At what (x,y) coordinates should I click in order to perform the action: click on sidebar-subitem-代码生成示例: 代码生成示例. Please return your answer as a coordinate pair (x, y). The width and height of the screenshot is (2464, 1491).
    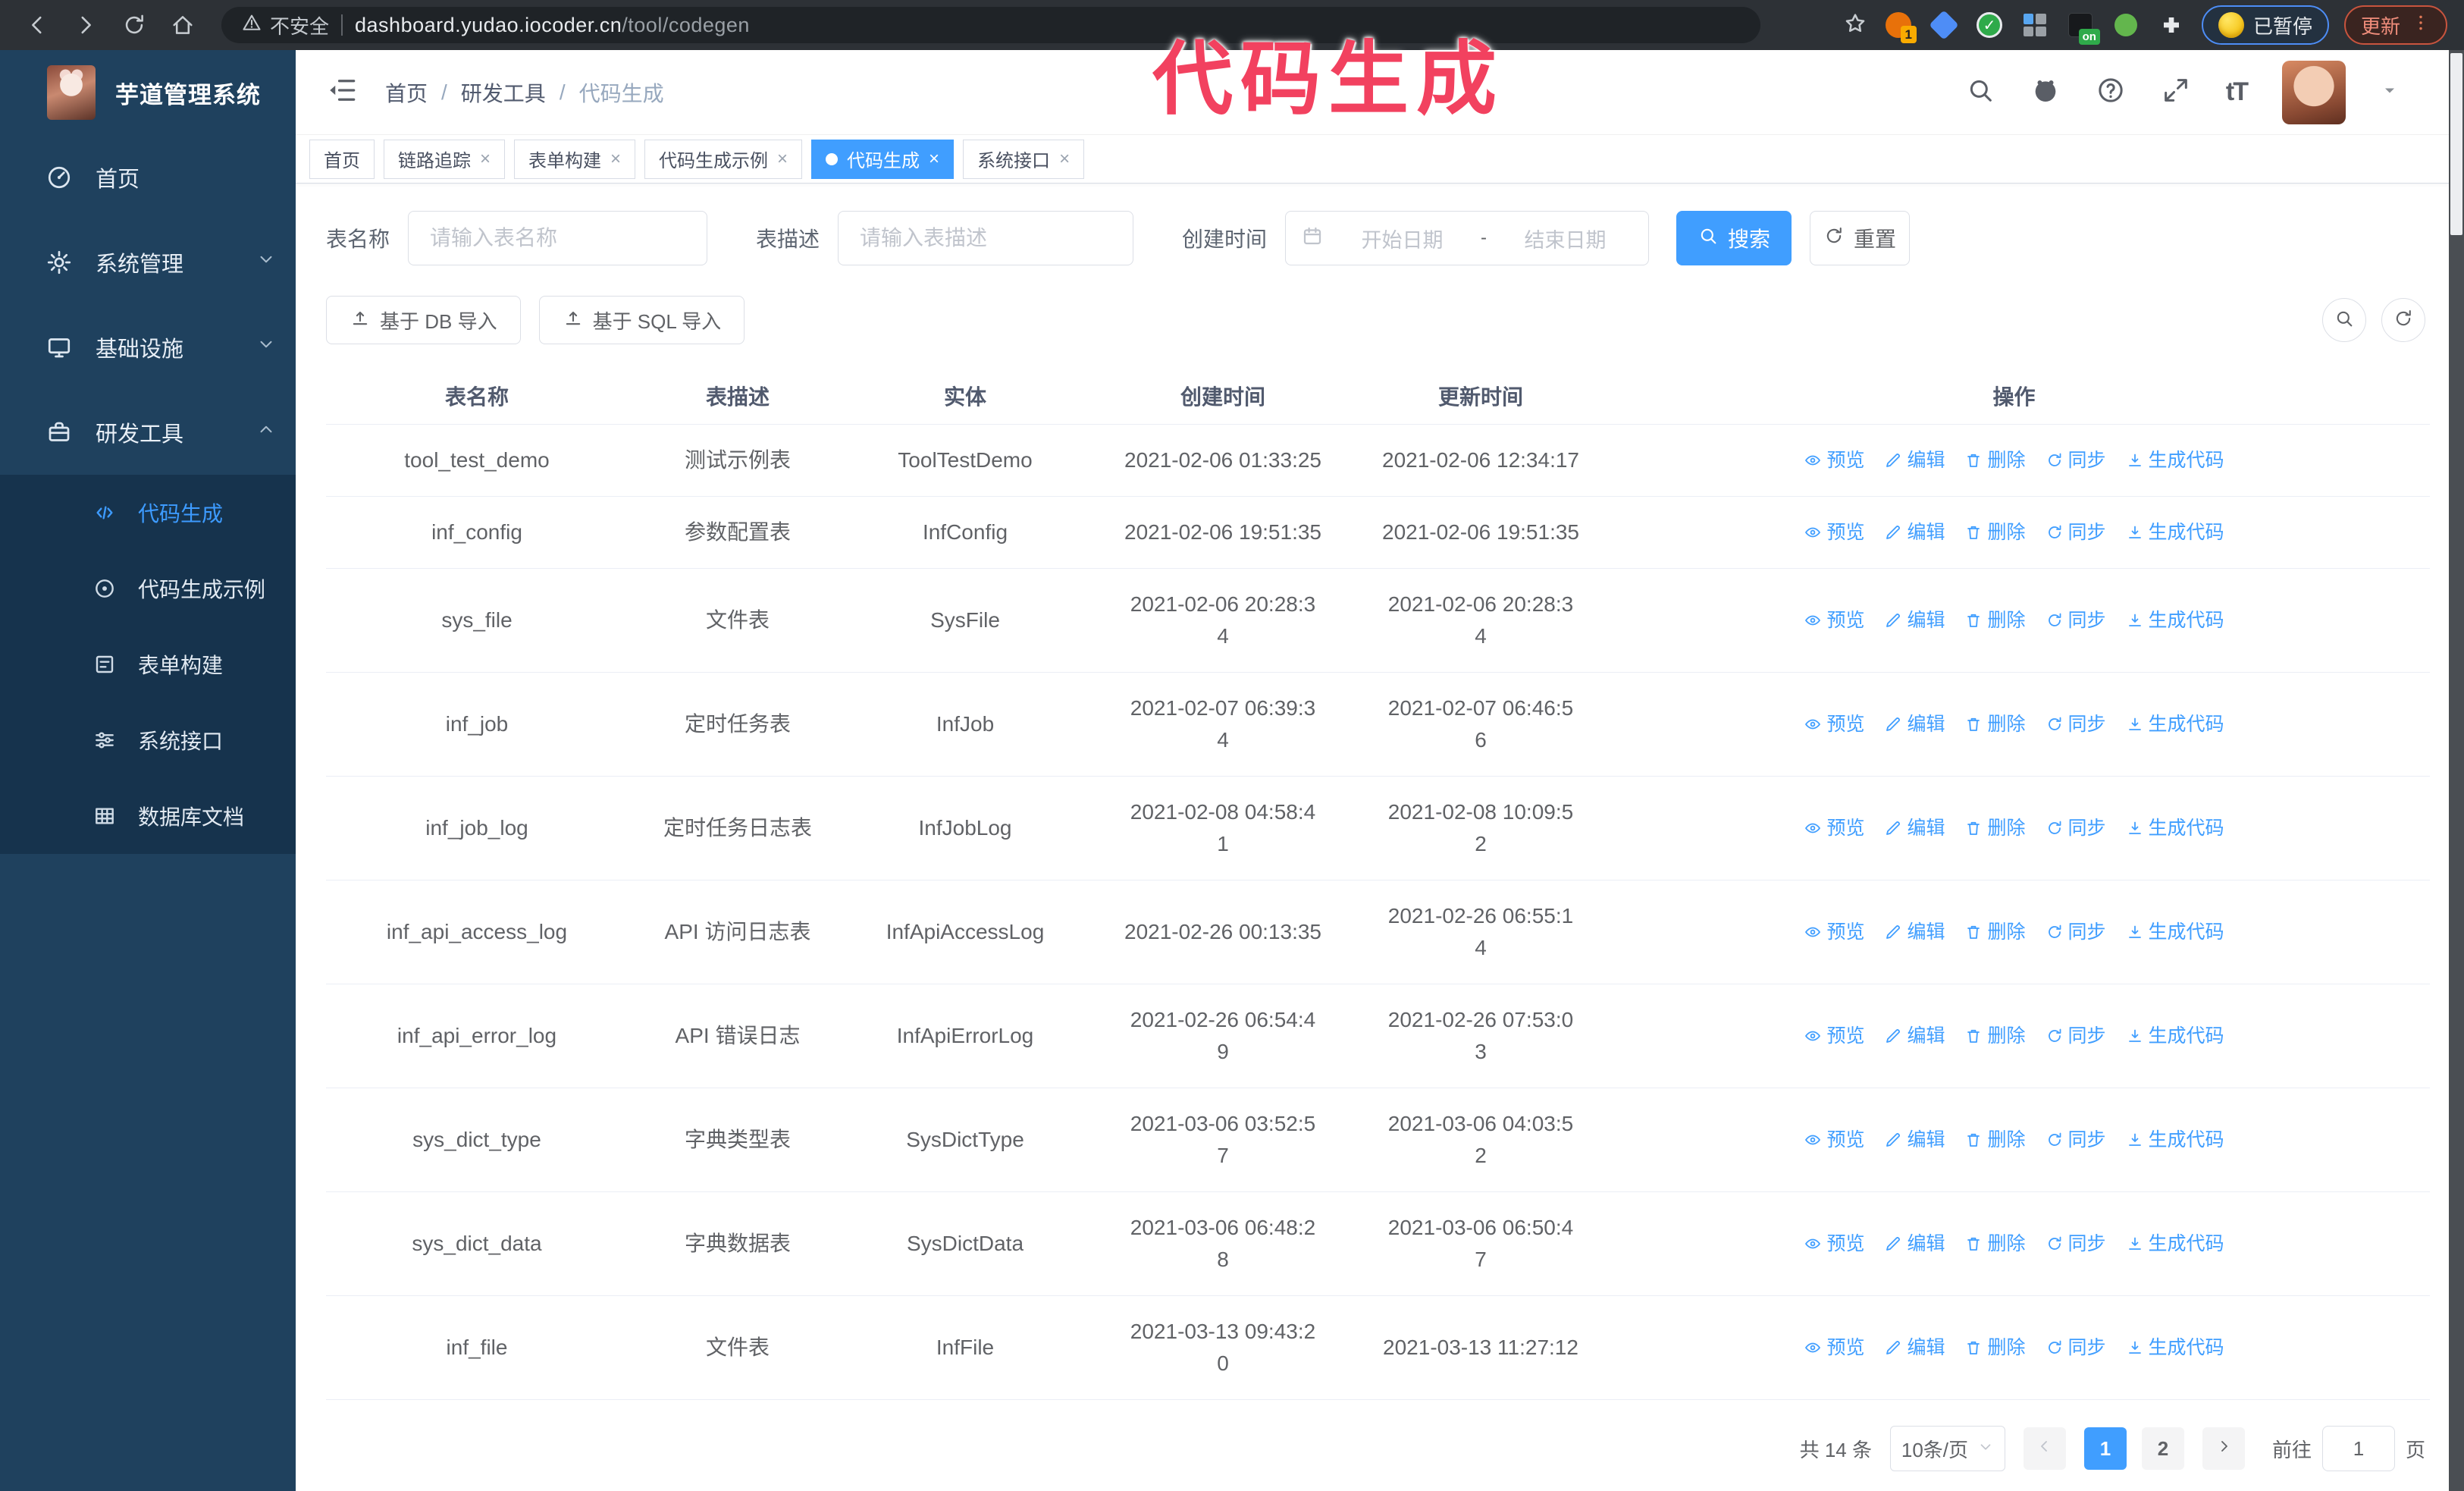
    Looking at the image, I should click on (148, 588).